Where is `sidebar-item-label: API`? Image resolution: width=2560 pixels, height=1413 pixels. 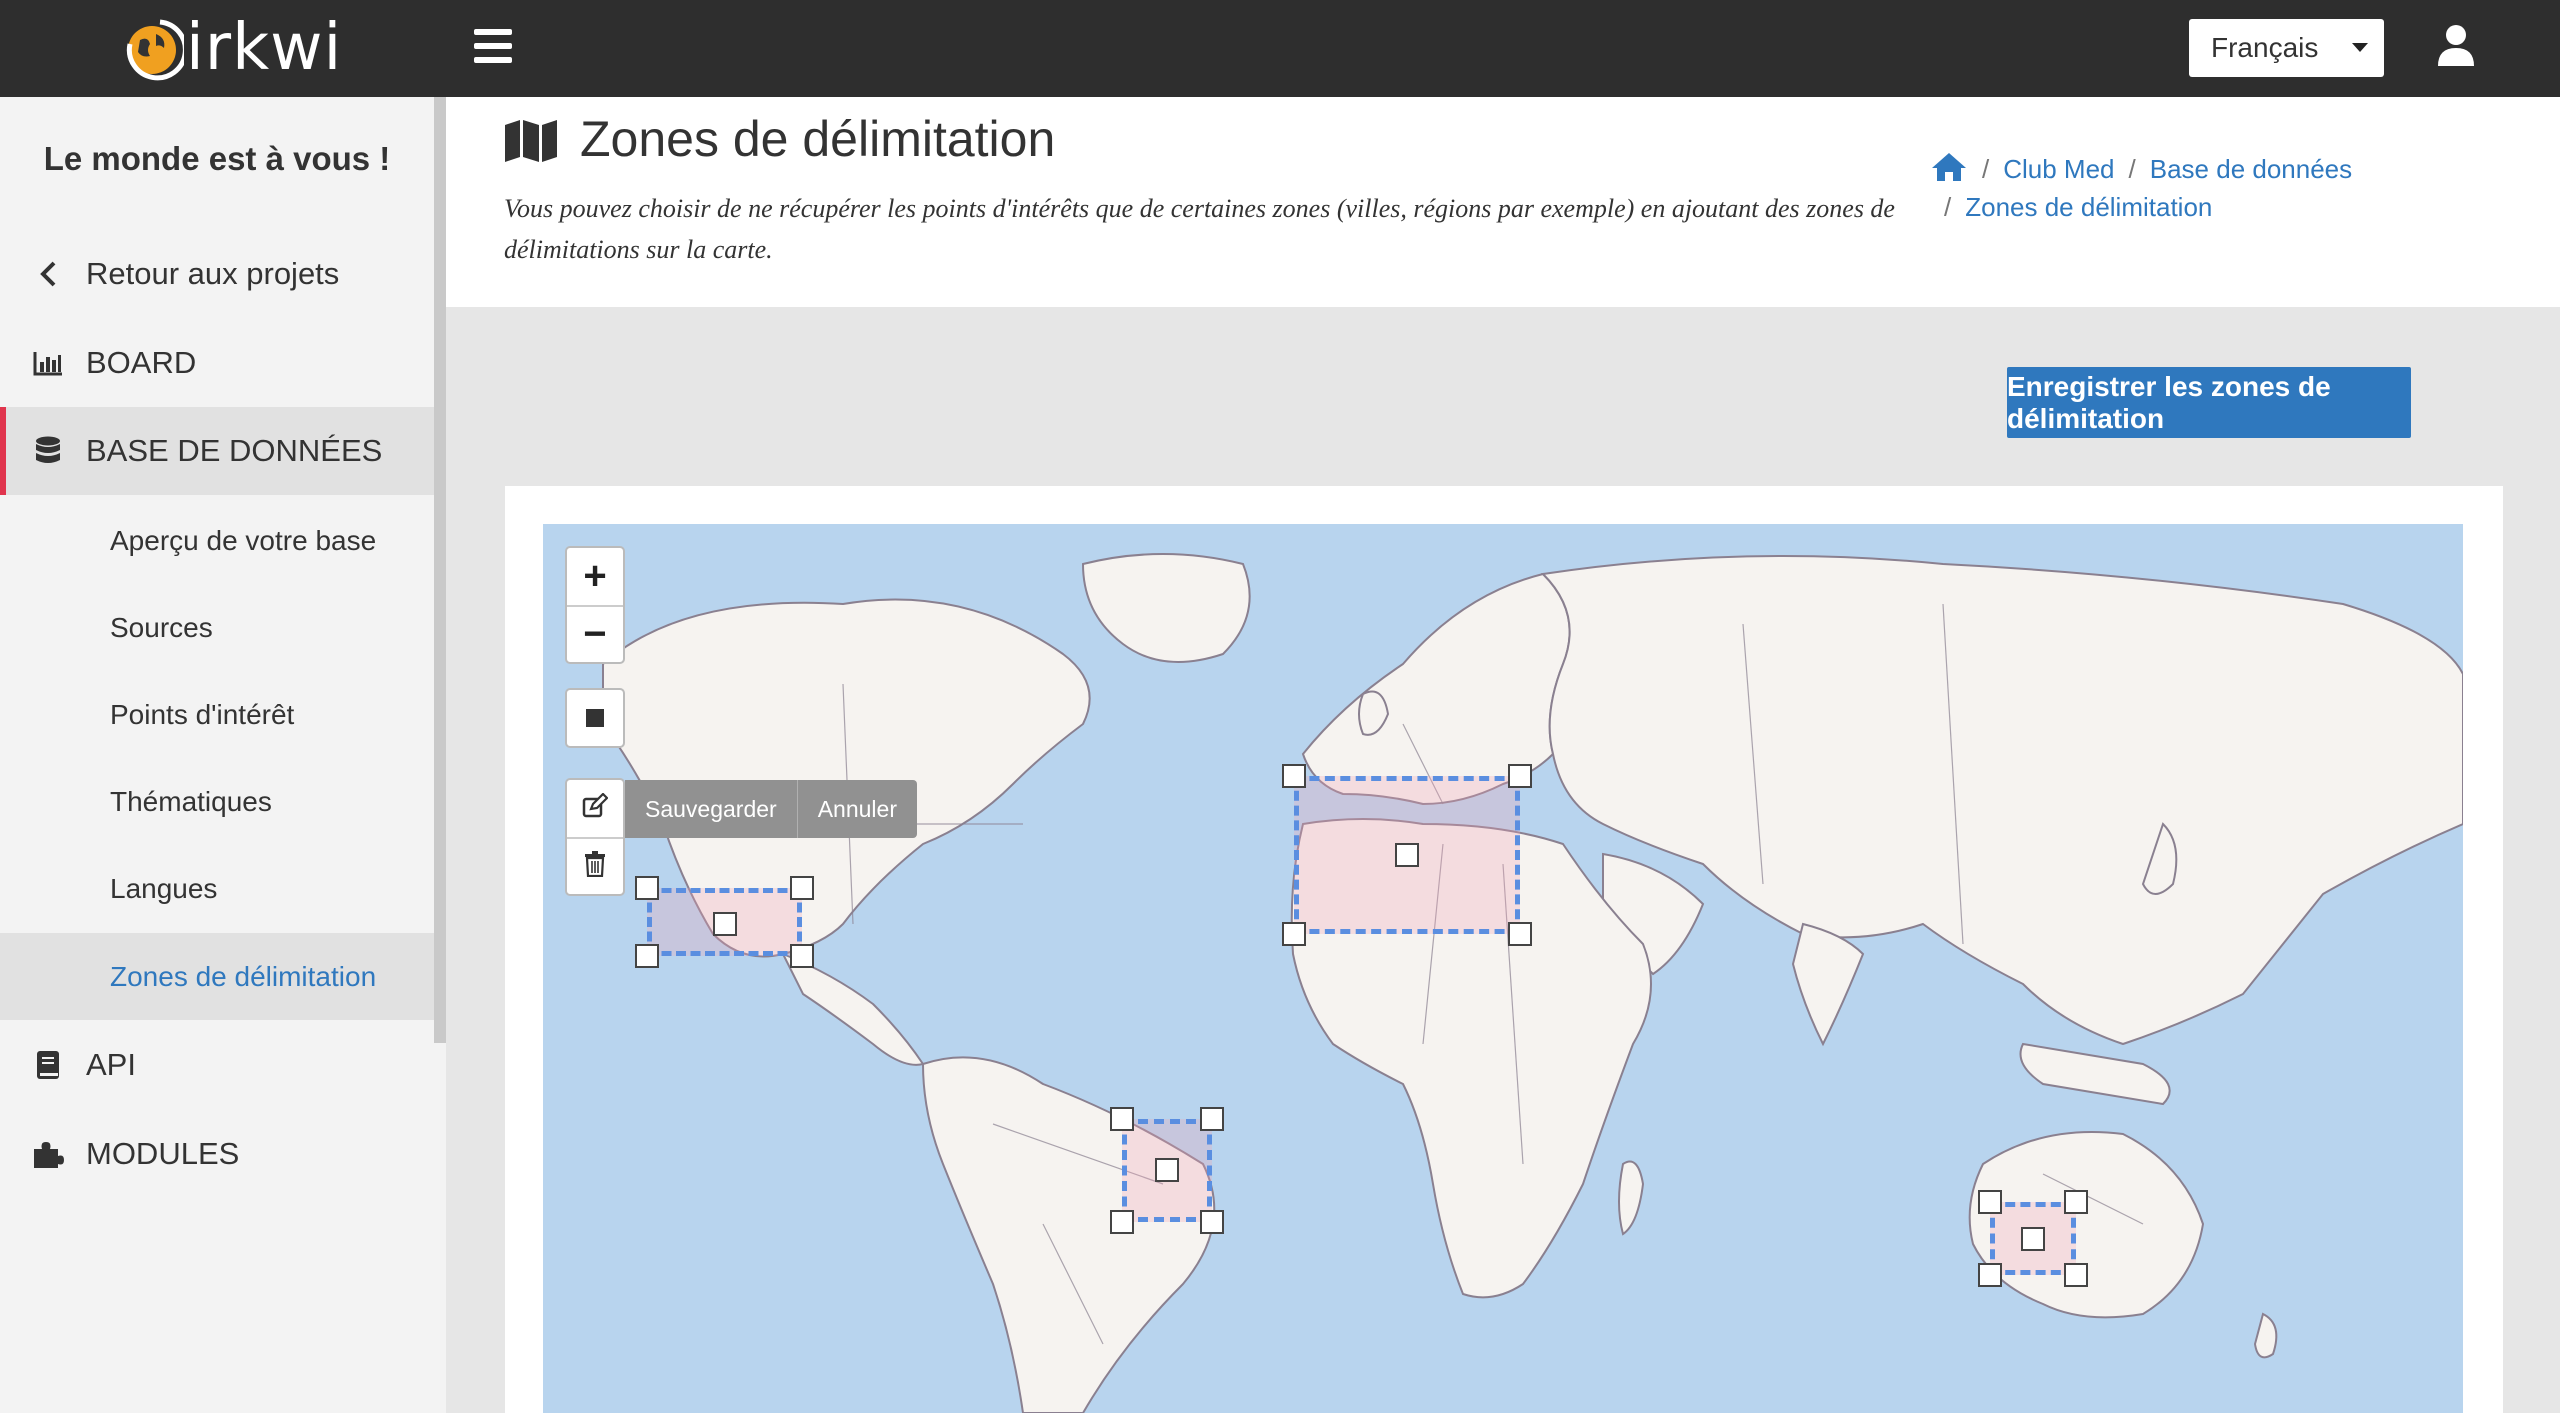
sidebar-item-label: API is located at coordinates (111, 1064).